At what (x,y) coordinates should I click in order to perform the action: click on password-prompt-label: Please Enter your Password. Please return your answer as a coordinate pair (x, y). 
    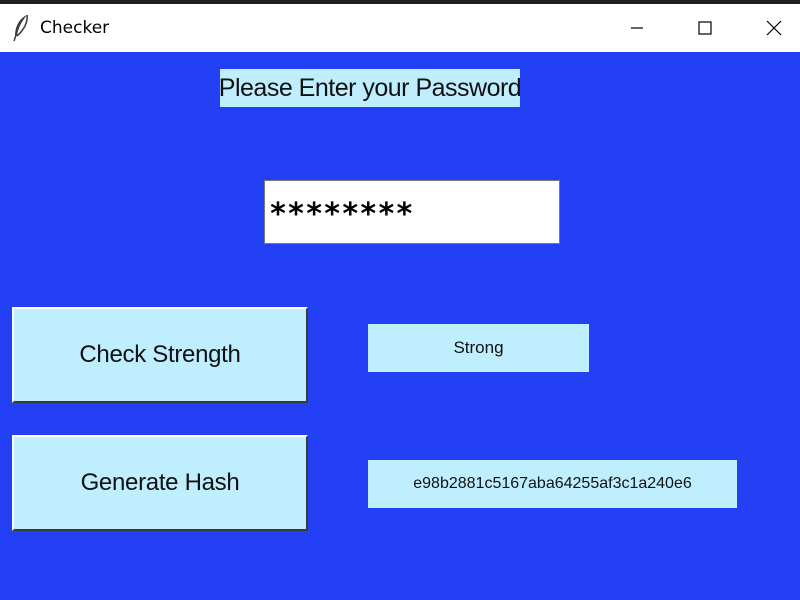
    Looking at the image, I should click on (370, 88).